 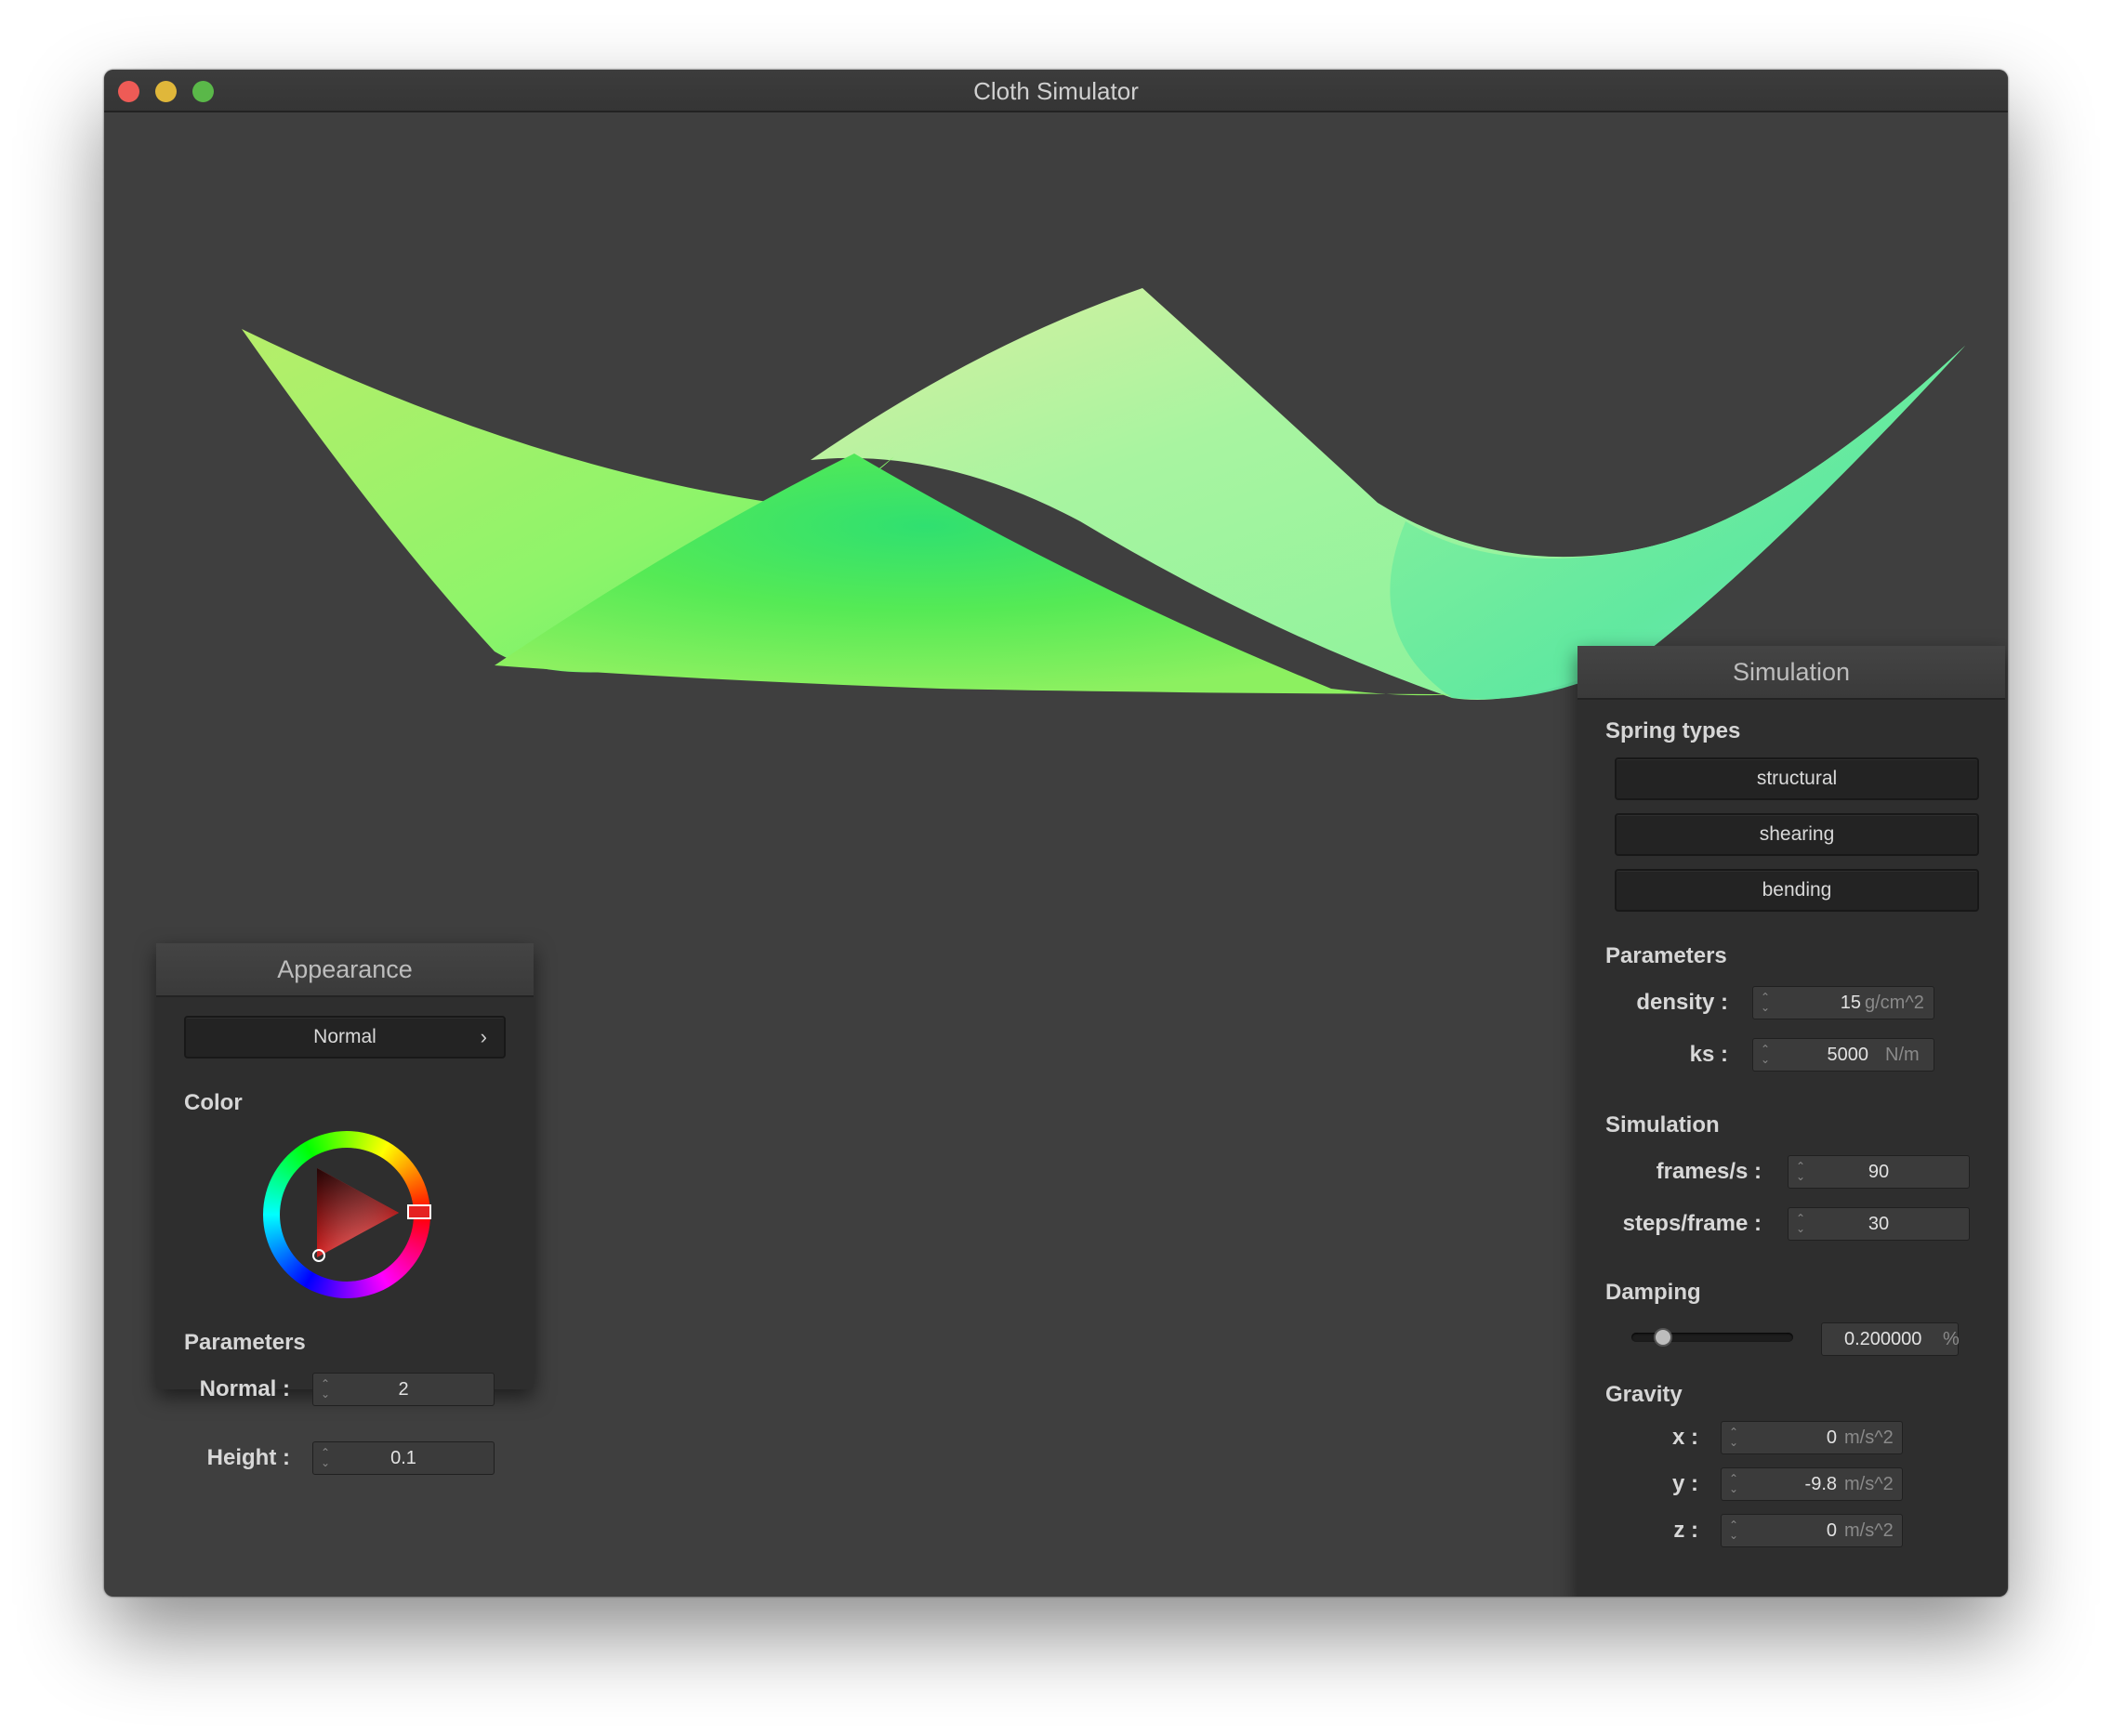 What do you see at coordinates (1883, 1339) in the screenshot?
I see `damping-value: 0.200000` at bounding box center [1883, 1339].